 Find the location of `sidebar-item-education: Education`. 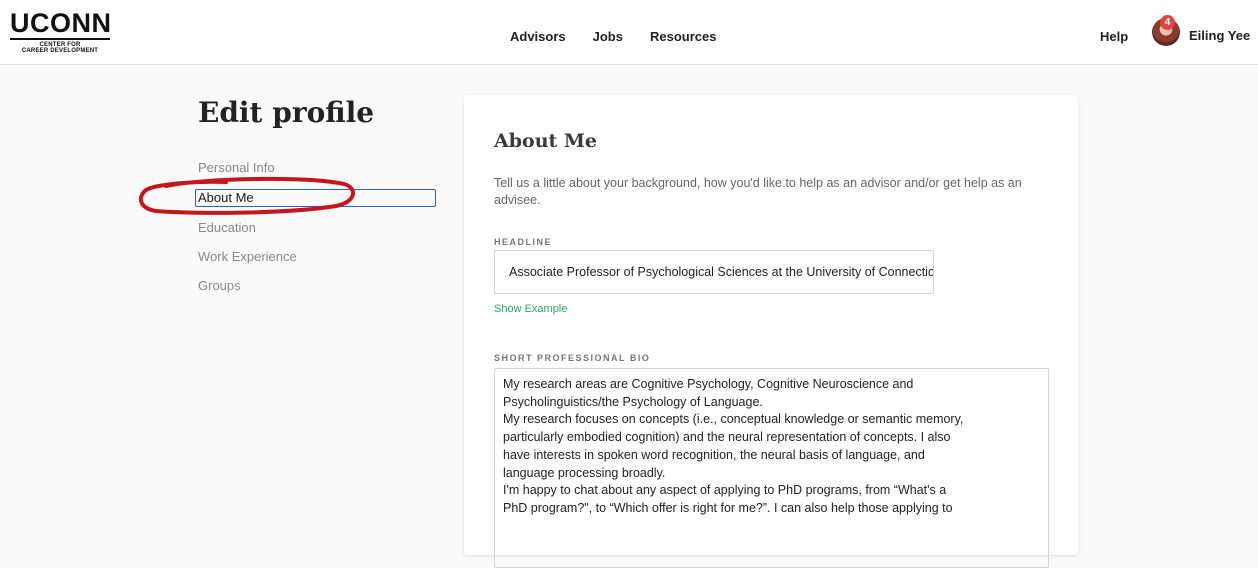

sidebar-item-education: Education is located at coordinates (227, 227).